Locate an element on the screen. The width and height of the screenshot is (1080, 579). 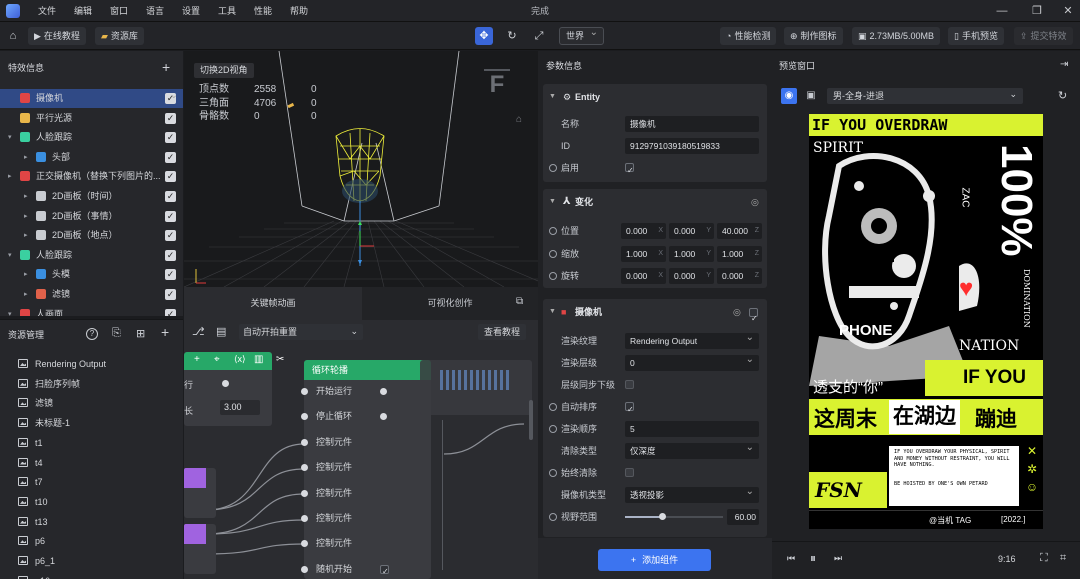
aspect-ratio-select: 9:16 is located at coordinates (1007, 559).